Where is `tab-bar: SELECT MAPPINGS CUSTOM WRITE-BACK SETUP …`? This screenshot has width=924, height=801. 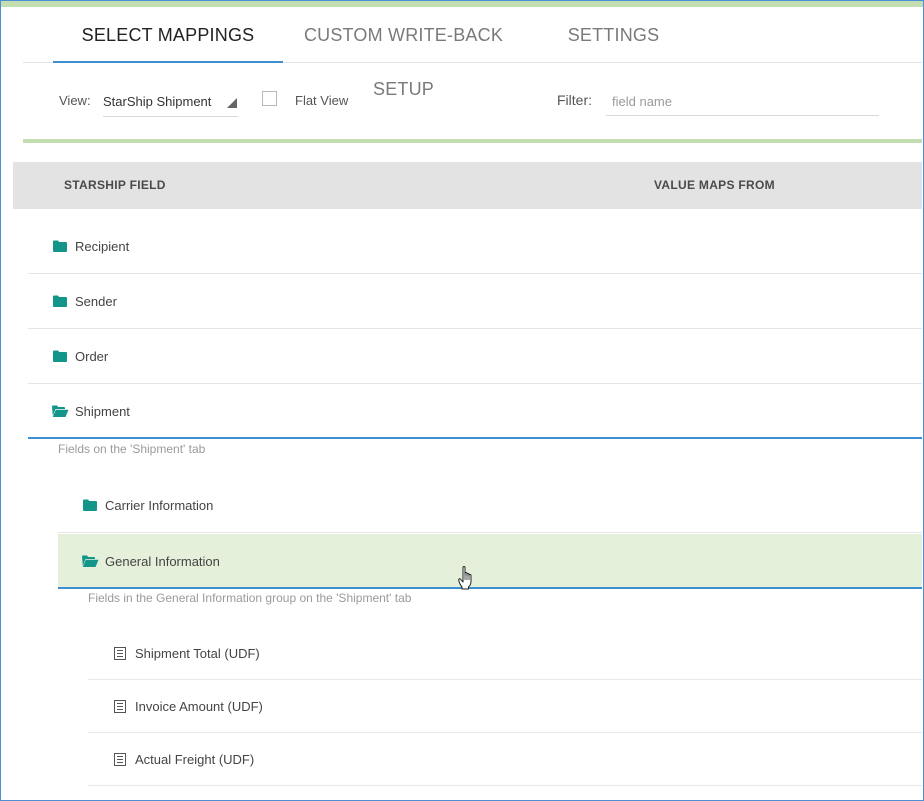 tab-bar: SELECT MAPPINGS CUSTOM WRITE-BACK SETUP … is located at coordinates (472, 53).